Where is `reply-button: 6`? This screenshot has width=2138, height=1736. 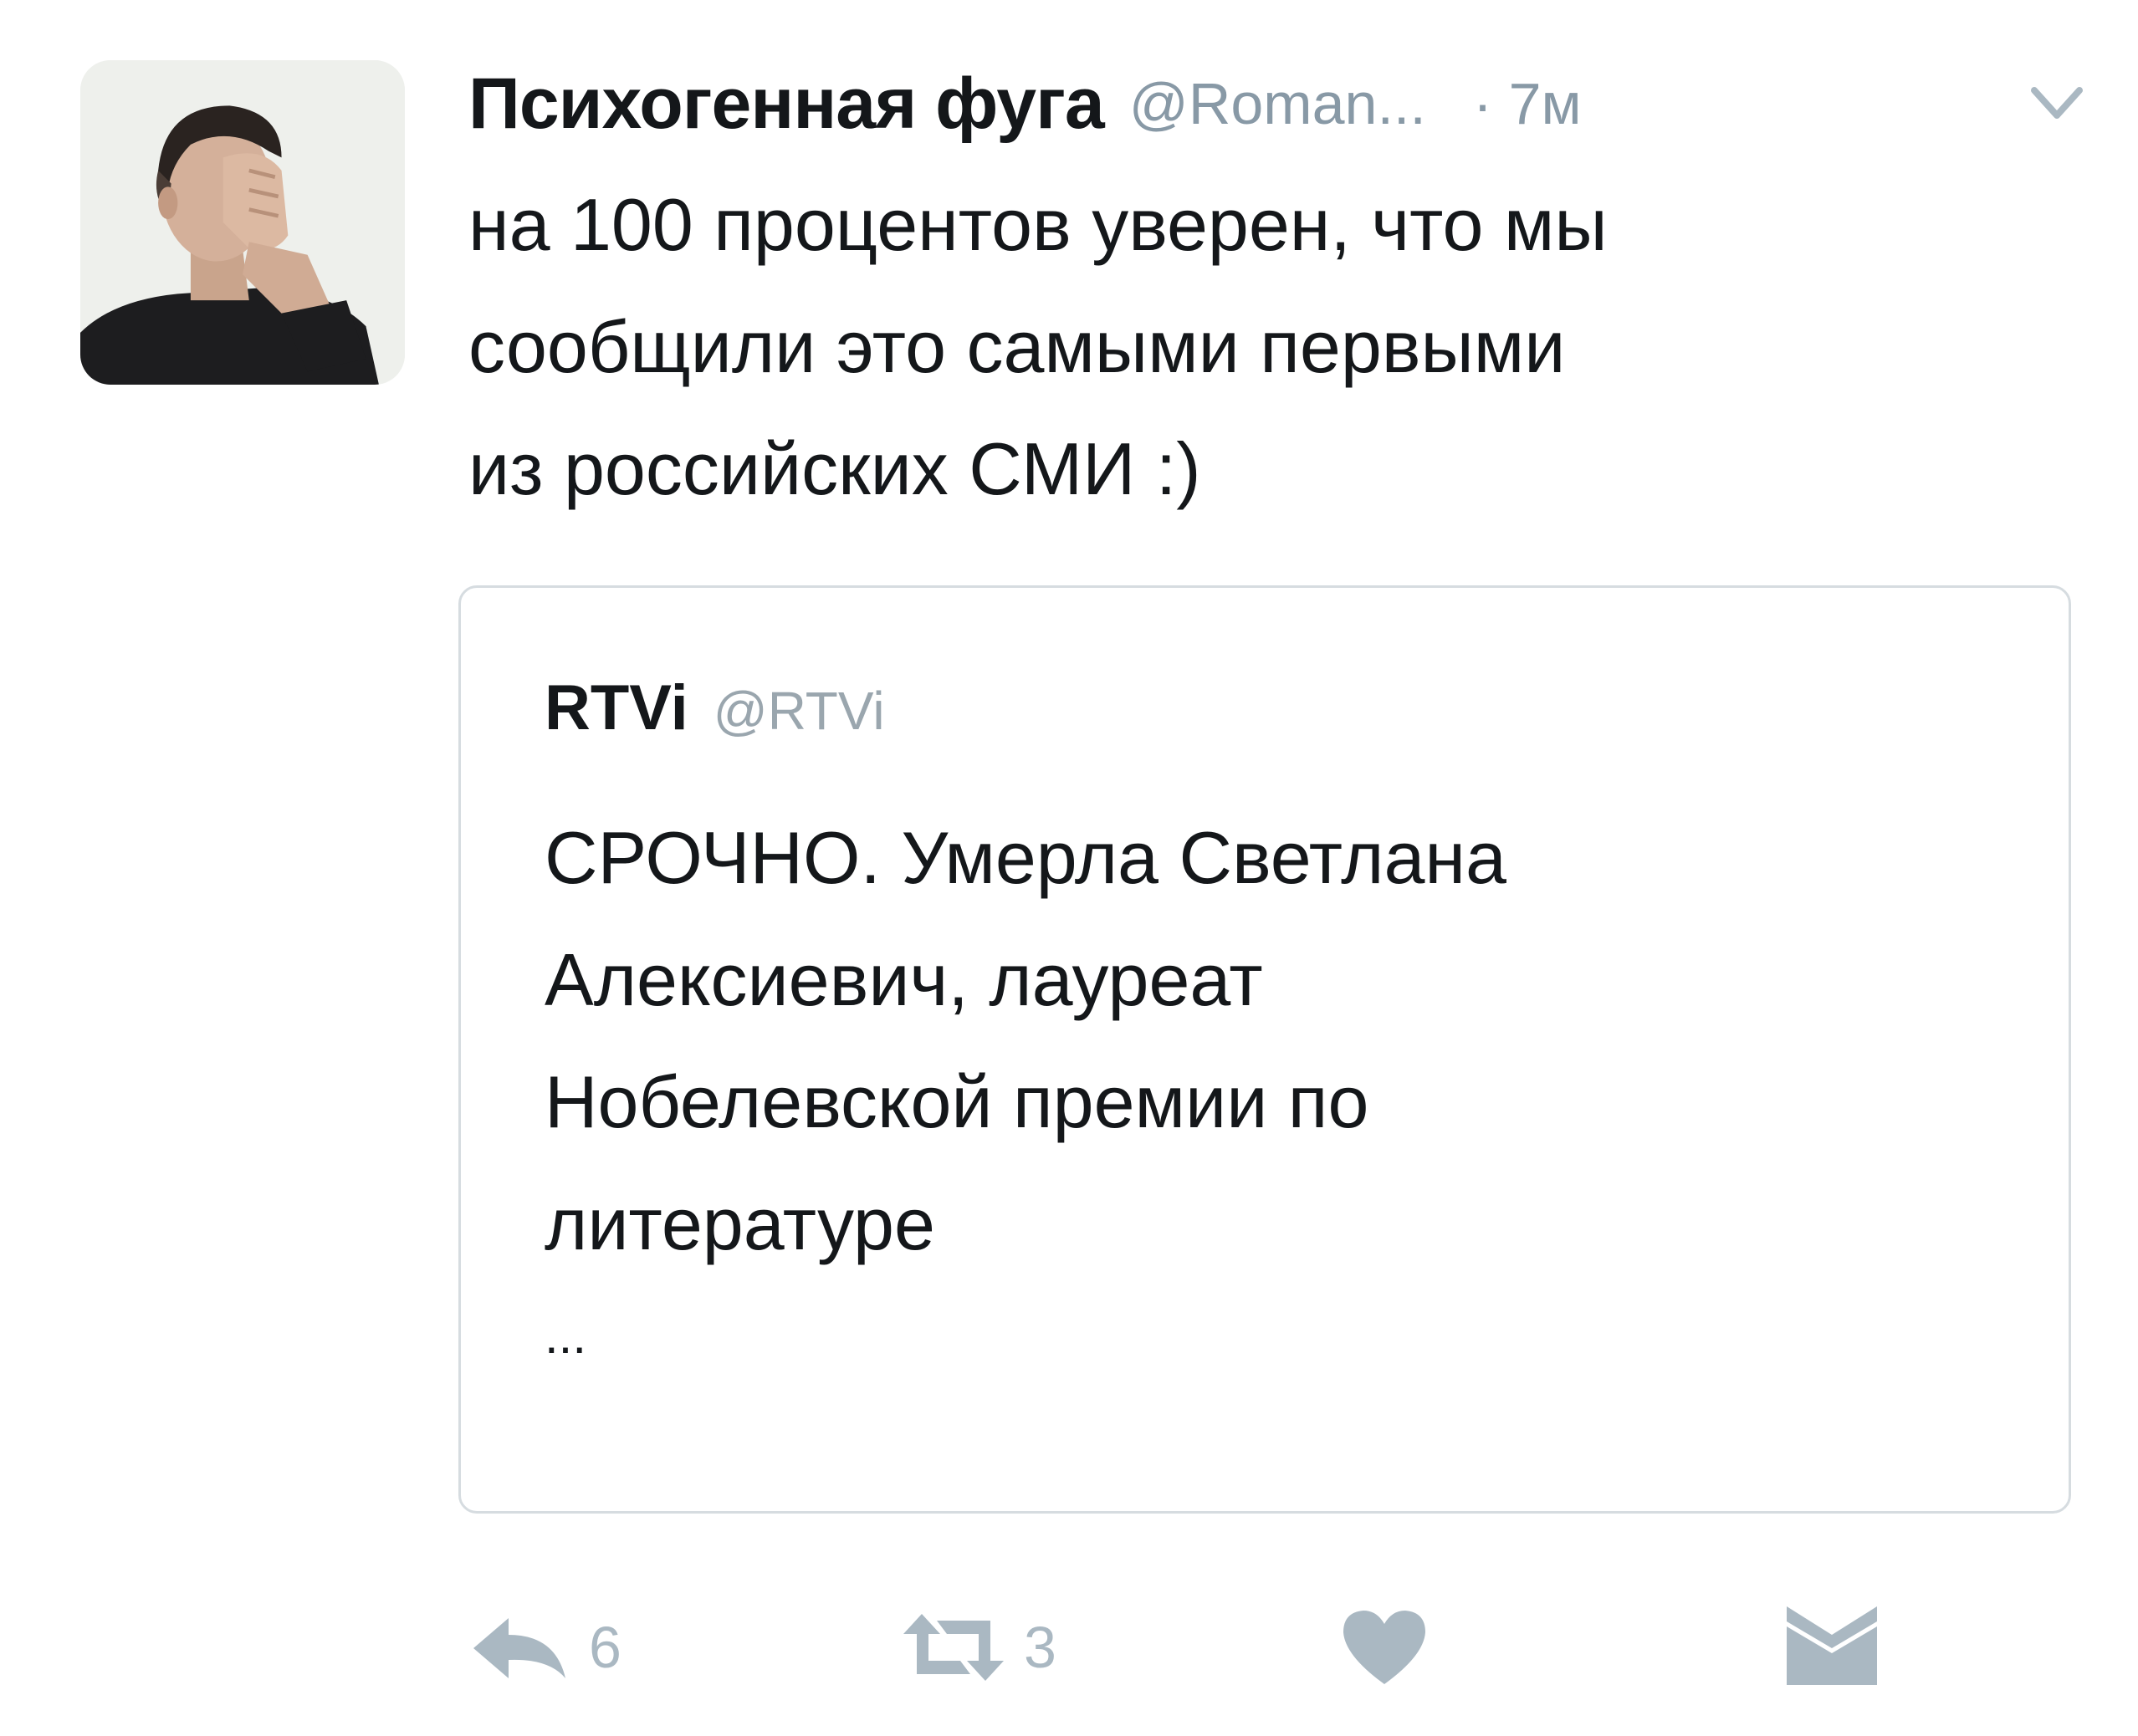
reply-button: 6 is located at coordinates (544, 1647).